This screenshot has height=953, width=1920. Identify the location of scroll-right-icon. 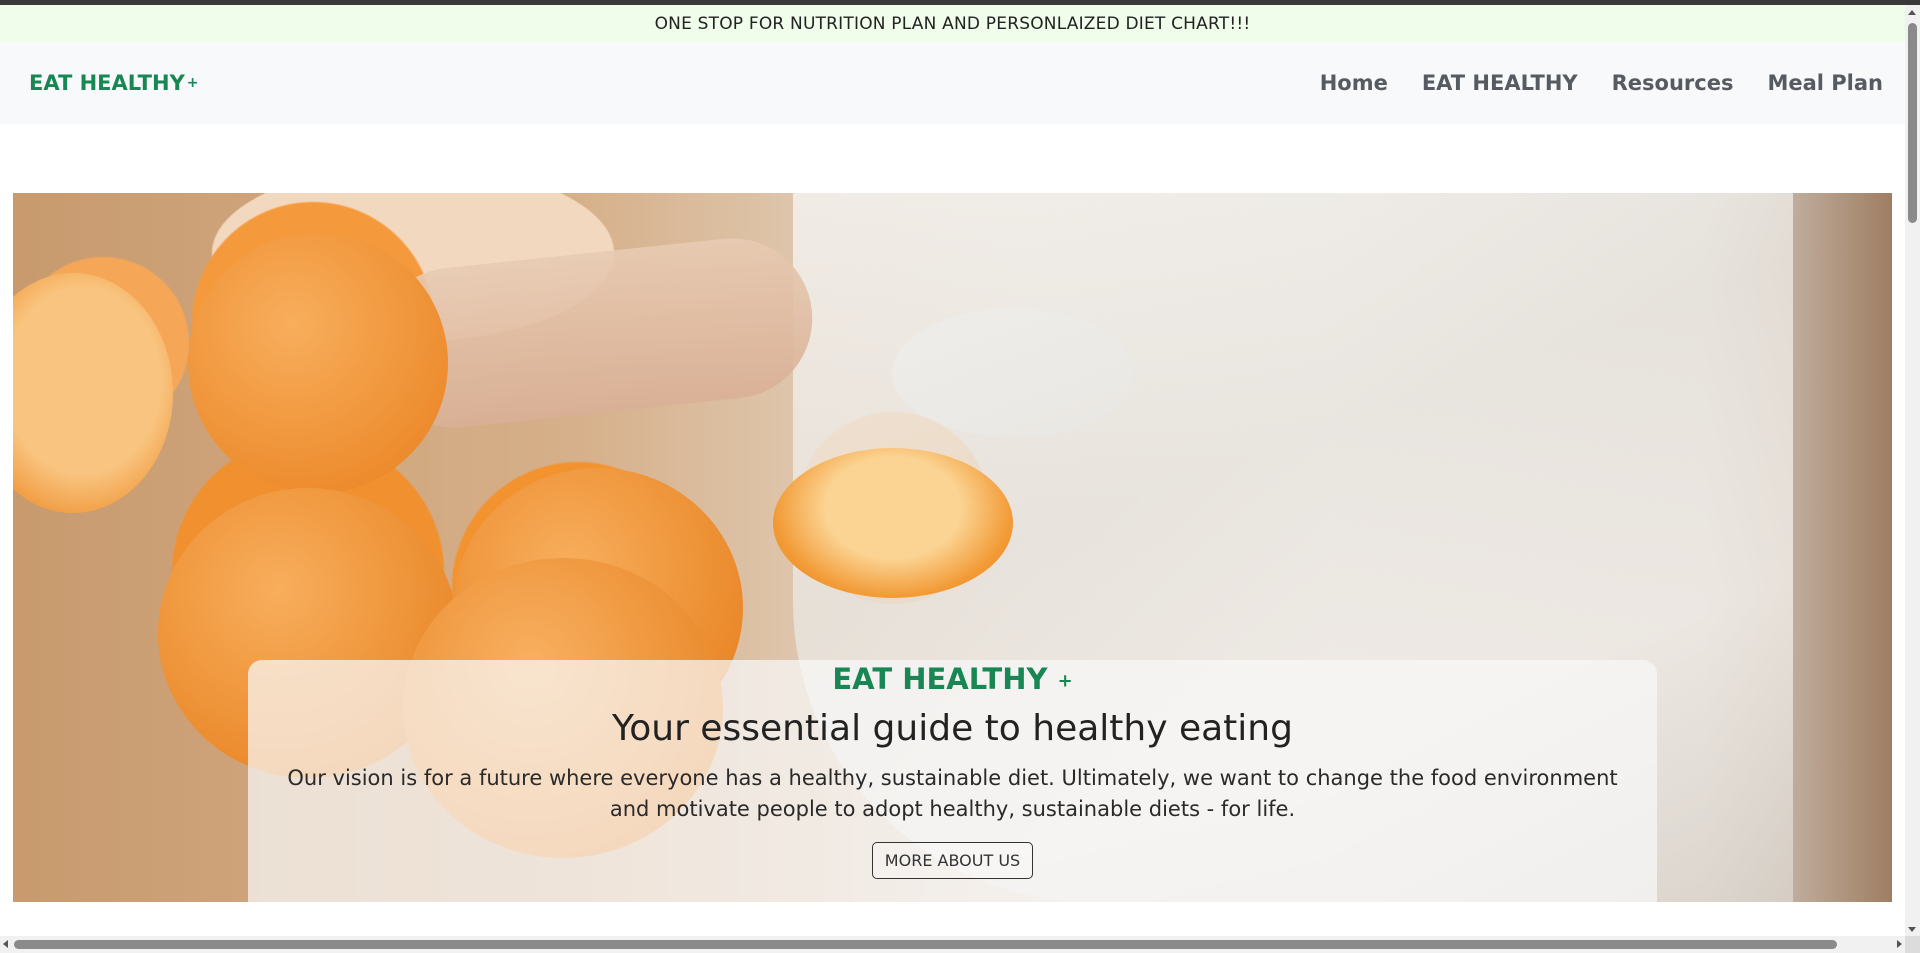
(1899, 944).